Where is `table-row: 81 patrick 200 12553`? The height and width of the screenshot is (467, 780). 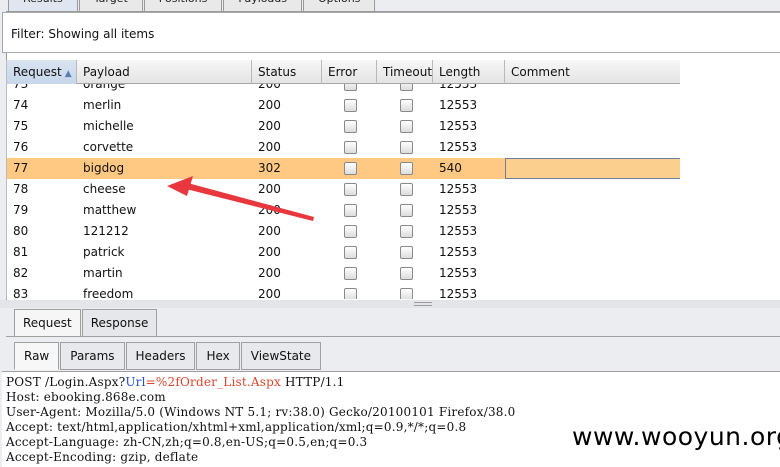 table-row: 81 patrick 200 12553 is located at coordinates (343, 252).